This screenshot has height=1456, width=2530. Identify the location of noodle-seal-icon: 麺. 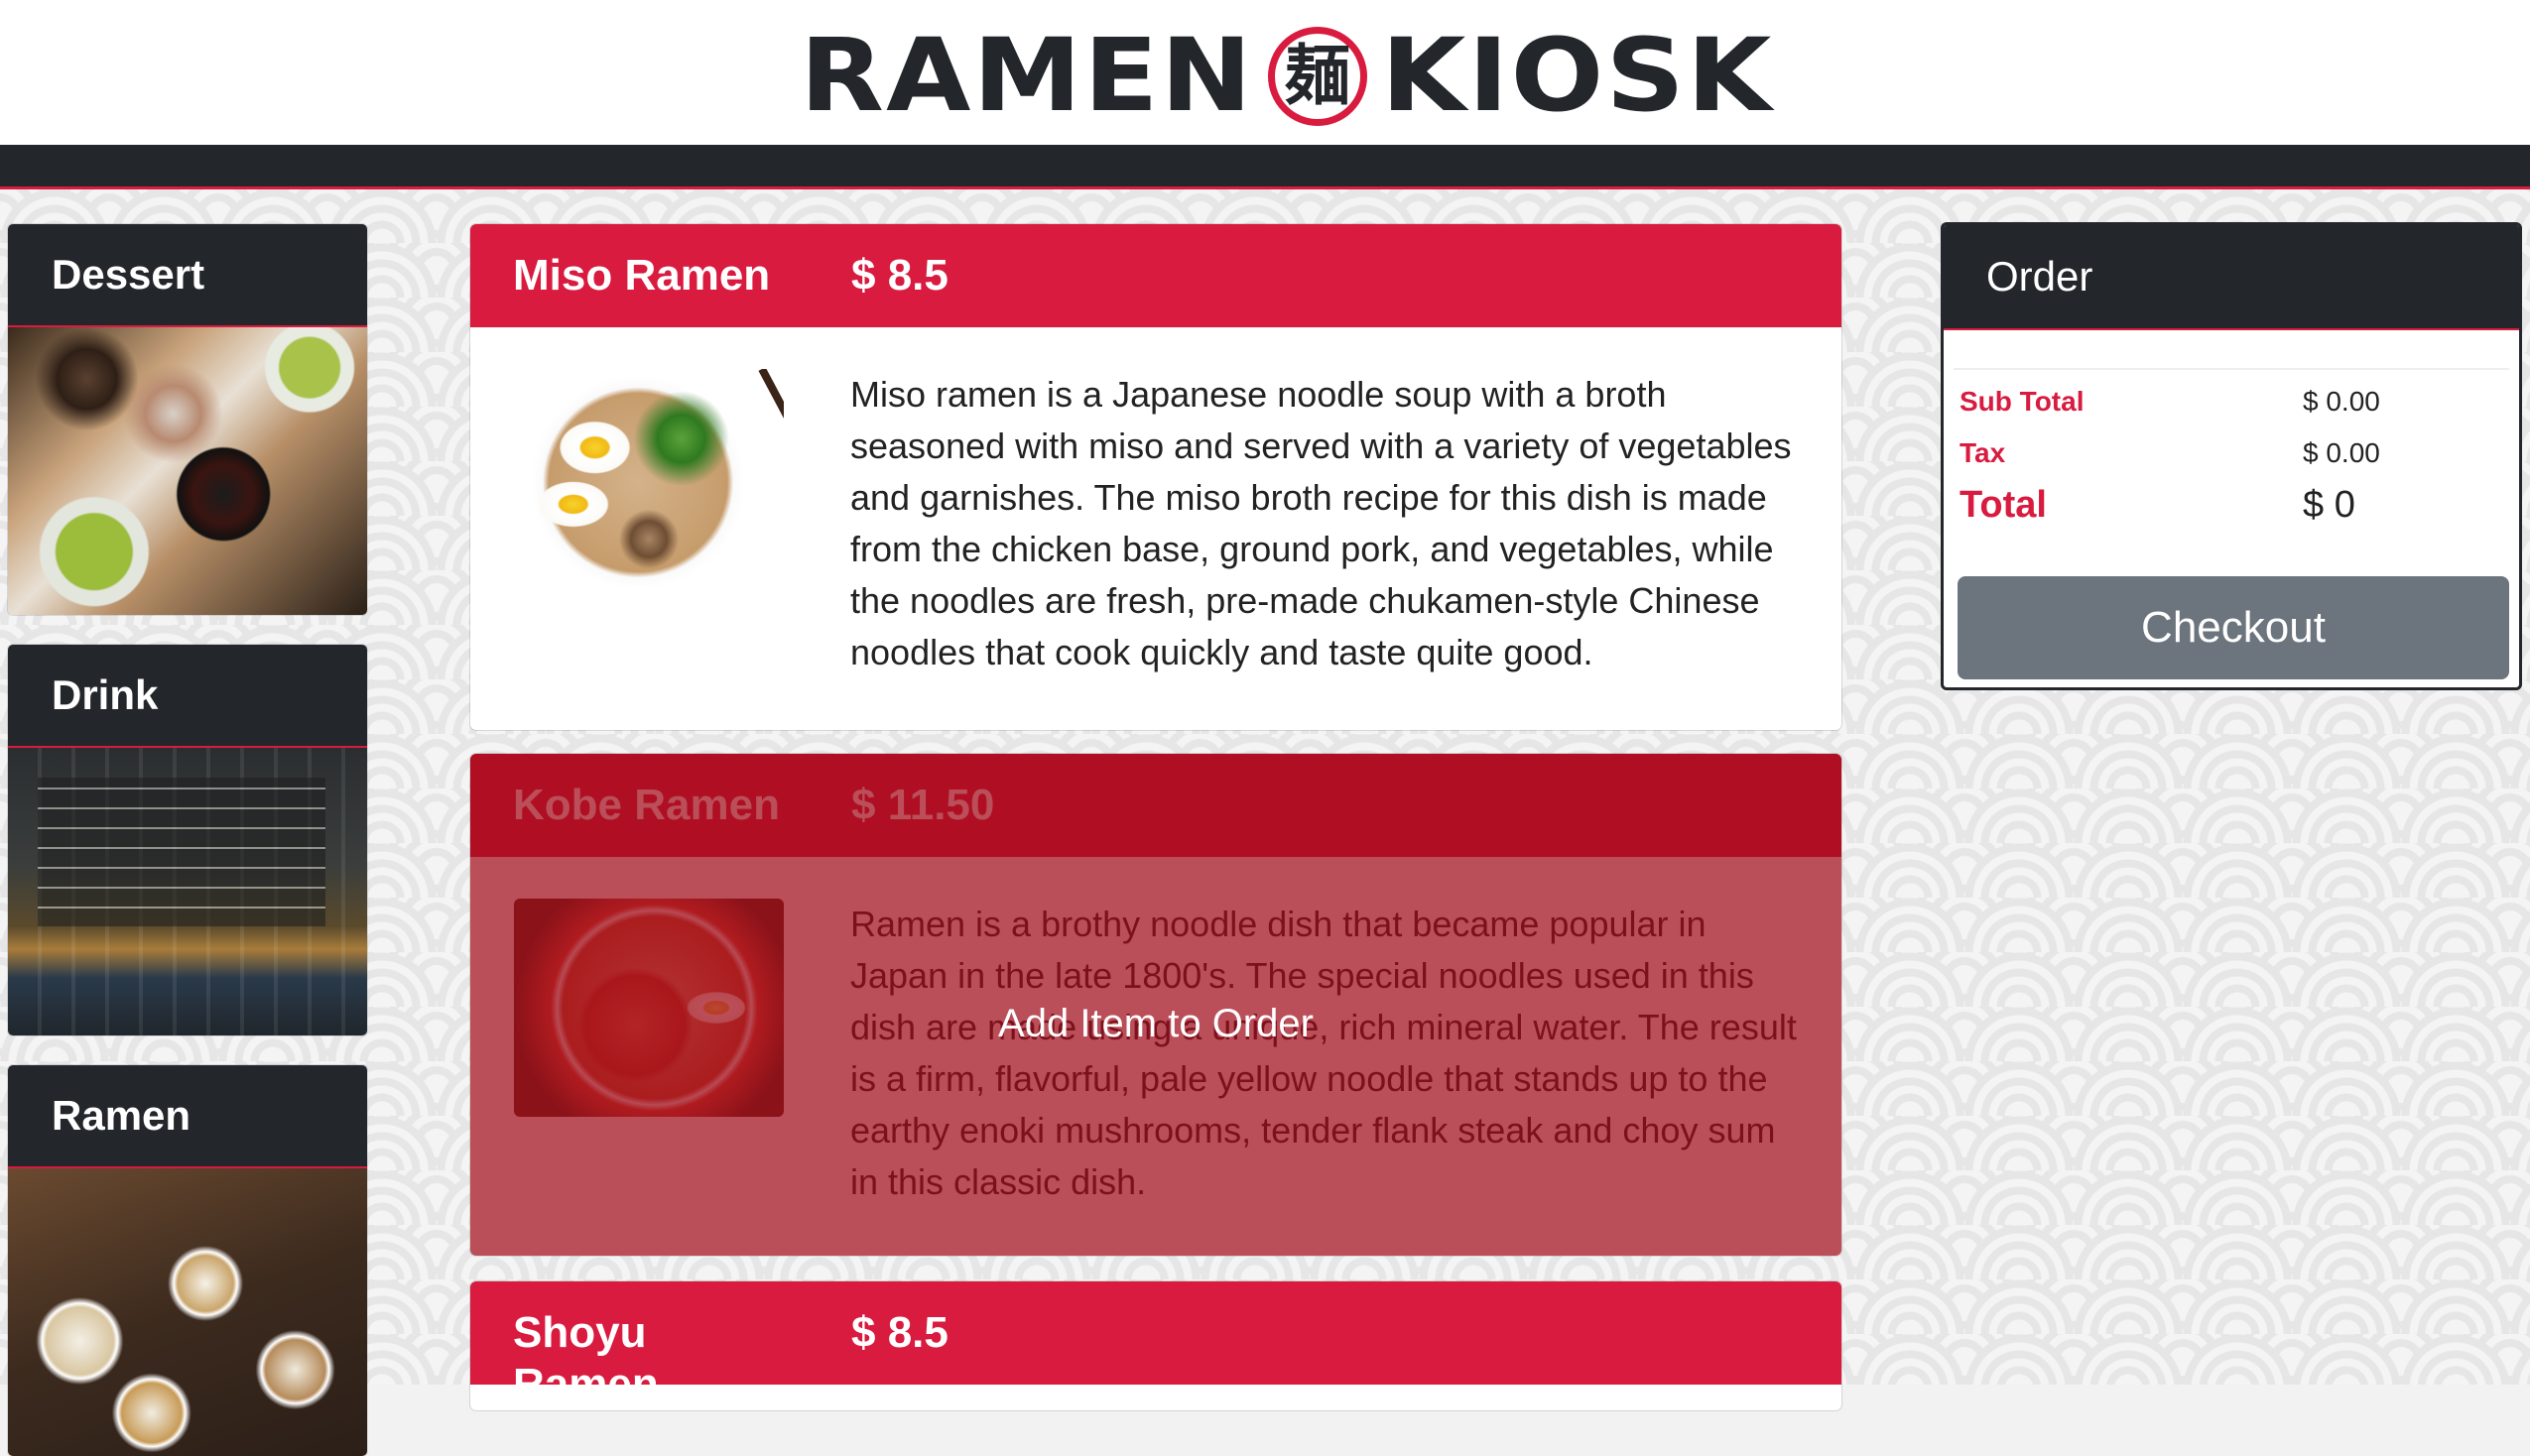
(1318, 76).